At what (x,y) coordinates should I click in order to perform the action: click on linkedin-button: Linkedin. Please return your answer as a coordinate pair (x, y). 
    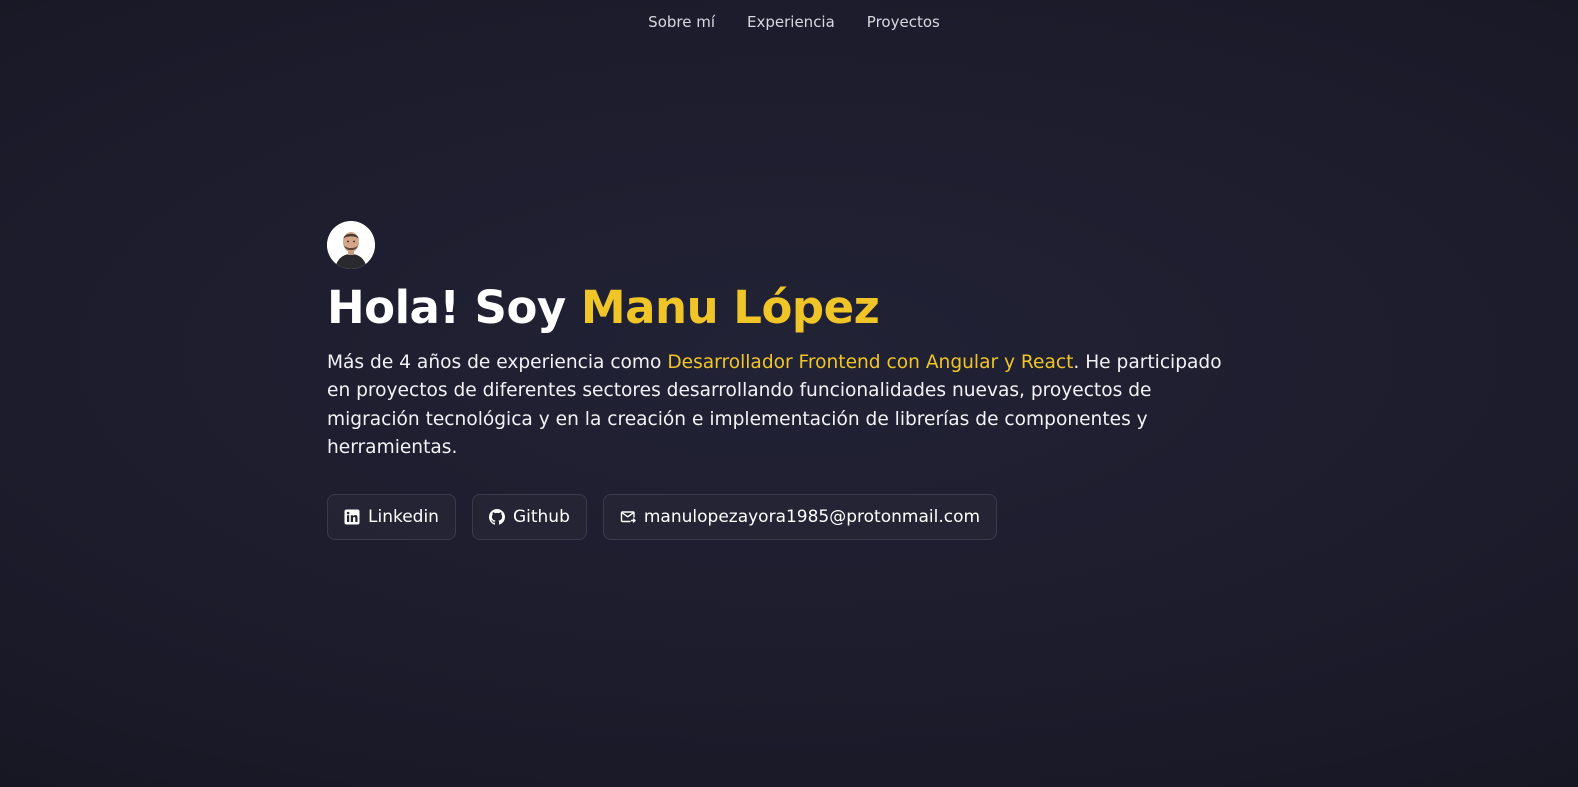
    Looking at the image, I should click on (391, 517).